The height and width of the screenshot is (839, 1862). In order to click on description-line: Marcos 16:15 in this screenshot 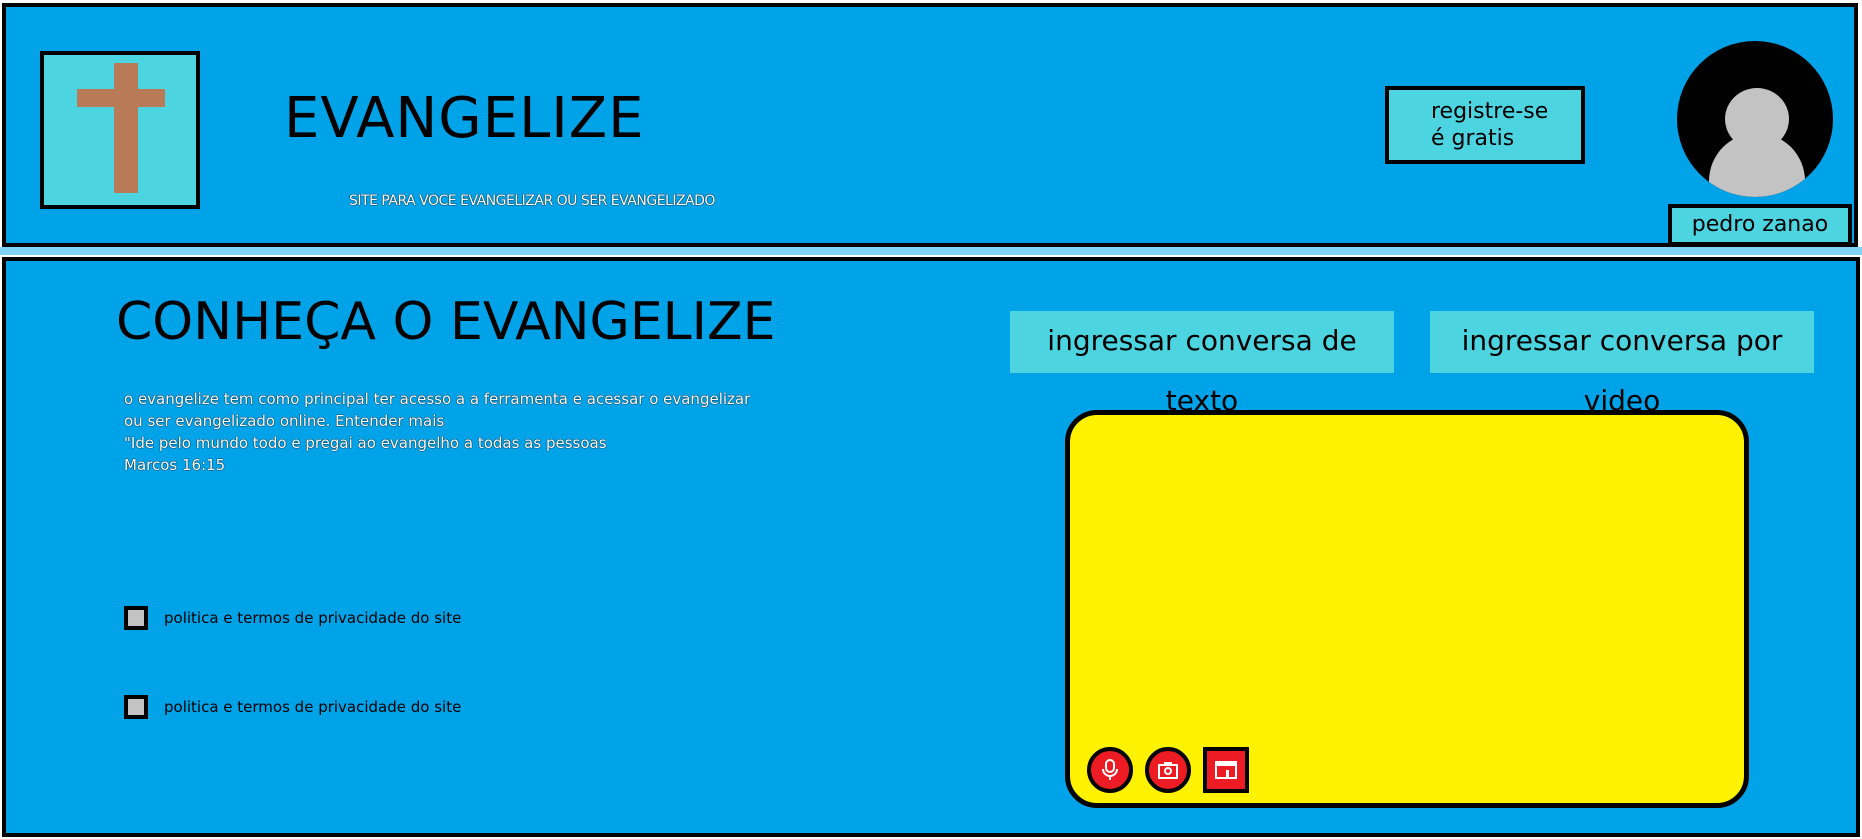, I will do `click(175, 465)`.